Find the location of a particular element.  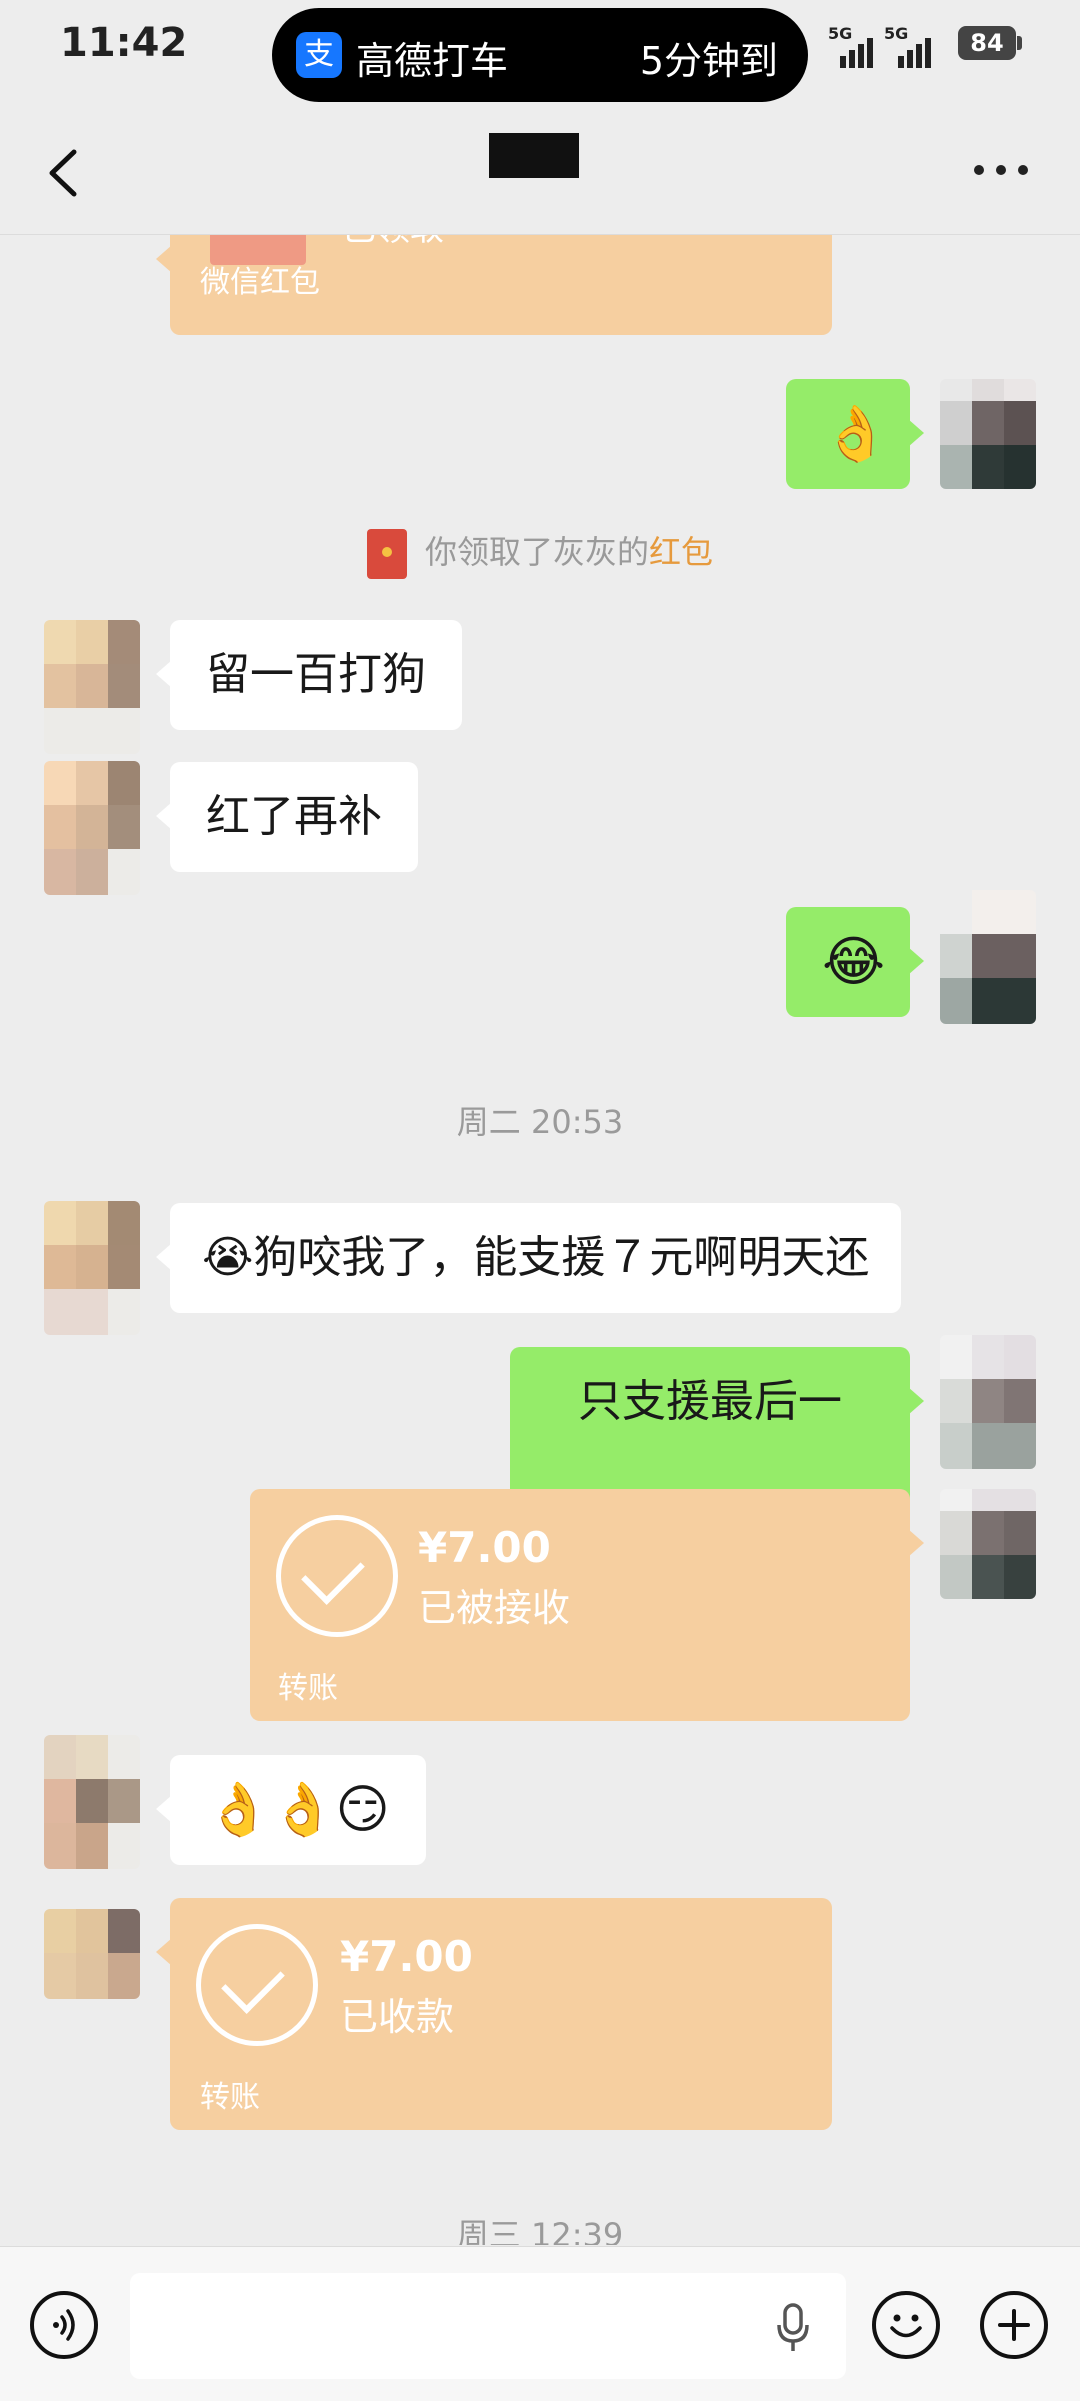

red-envelope-icon is located at coordinates (386, 554).